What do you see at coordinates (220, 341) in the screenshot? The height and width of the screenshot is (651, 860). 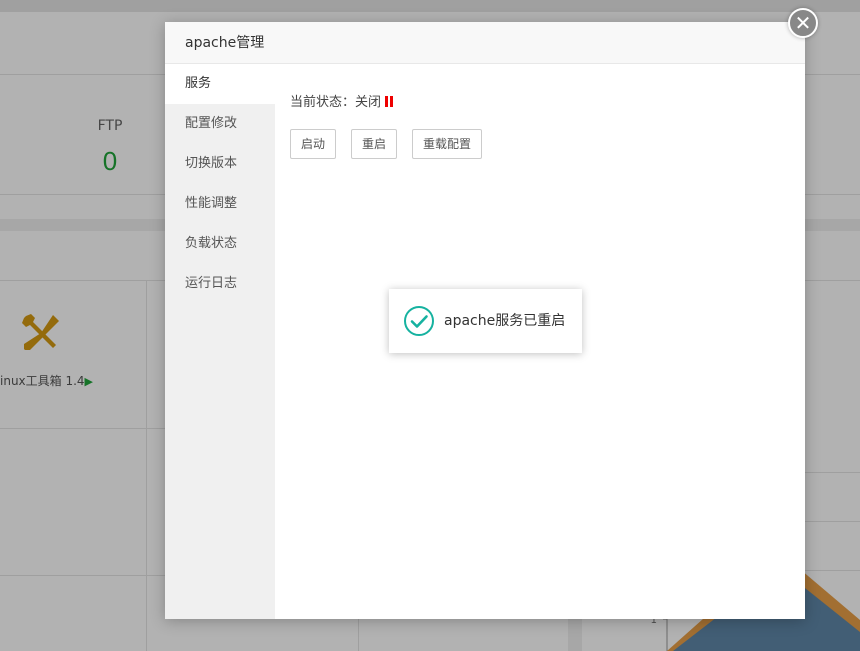 I see `dialog-sidebar: 服务 配置修改 切换版本 性能调整 负载状态 运行日志` at bounding box center [220, 341].